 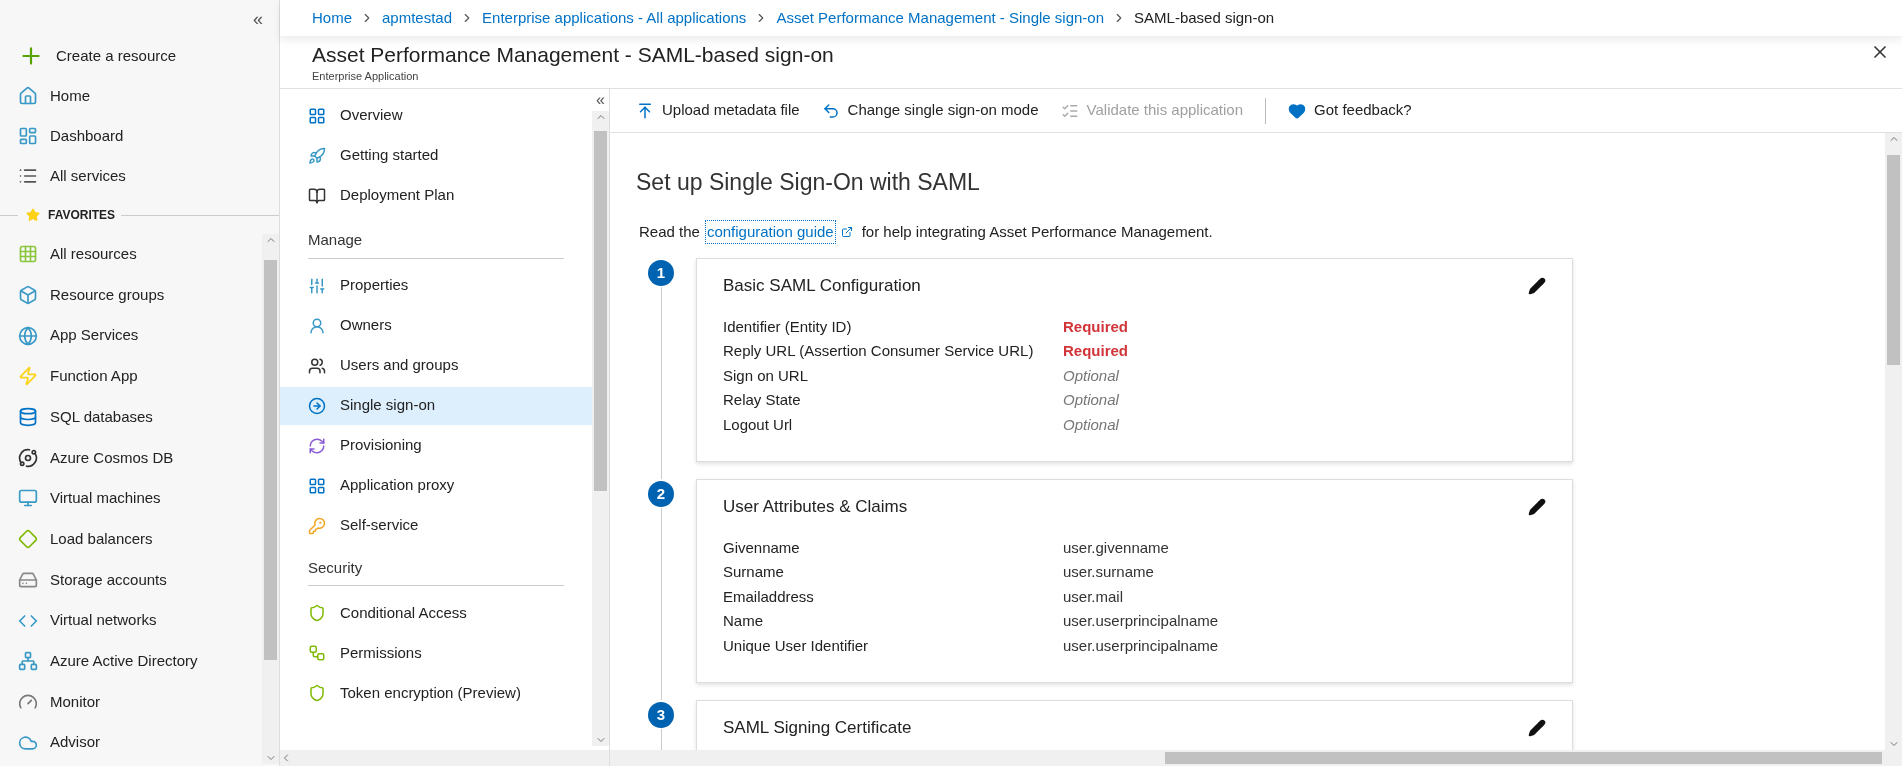 What do you see at coordinates (940, 18) in the screenshot?
I see `breadcrumb-link: Asset Performance Management - Single sign-on` at bounding box center [940, 18].